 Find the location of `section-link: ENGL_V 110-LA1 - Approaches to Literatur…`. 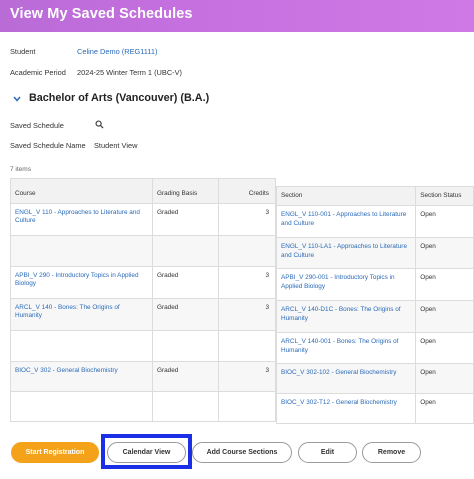

section-link: ENGL_V 110-LA1 - Approaches to Literatur… is located at coordinates (346, 253).